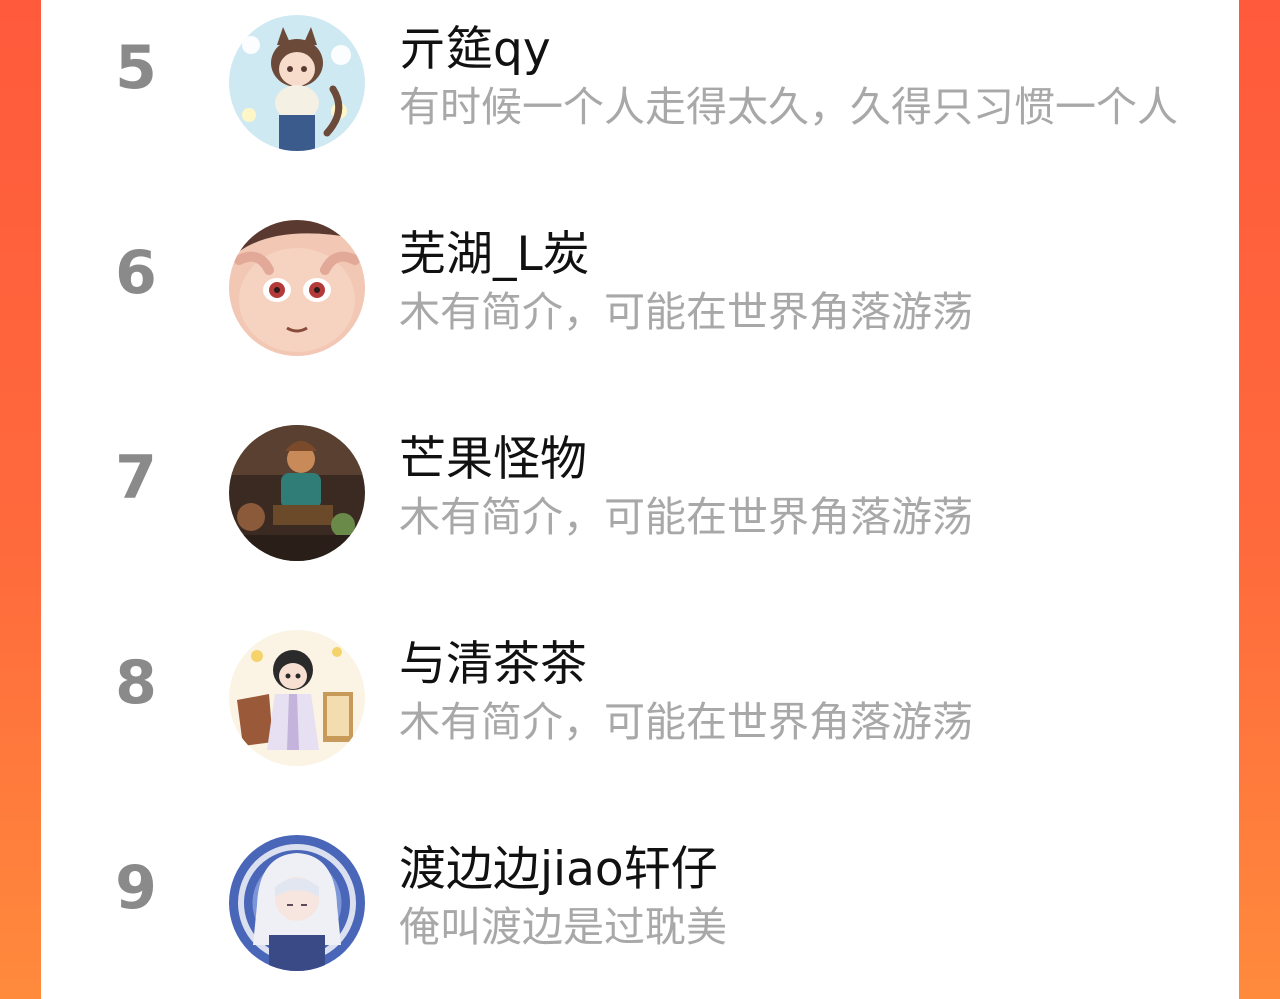 This screenshot has width=1280, height=999. I want to click on chibi-girl-avatar-icon, so click(297, 698).